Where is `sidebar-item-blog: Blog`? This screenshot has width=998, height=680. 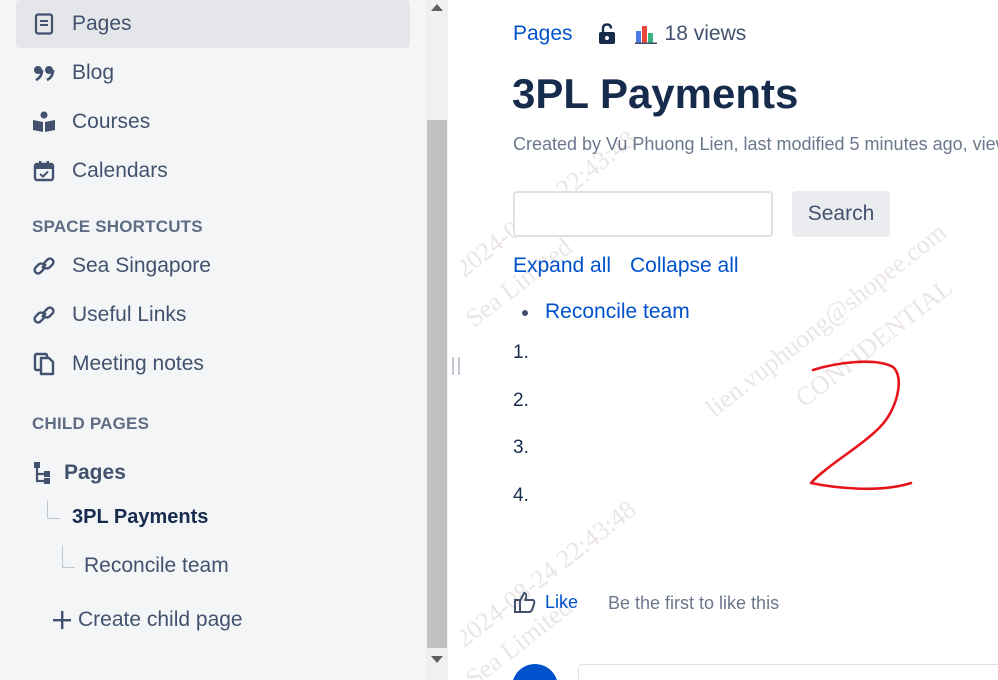 sidebar-item-blog: Blog is located at coordinates (213, 73).